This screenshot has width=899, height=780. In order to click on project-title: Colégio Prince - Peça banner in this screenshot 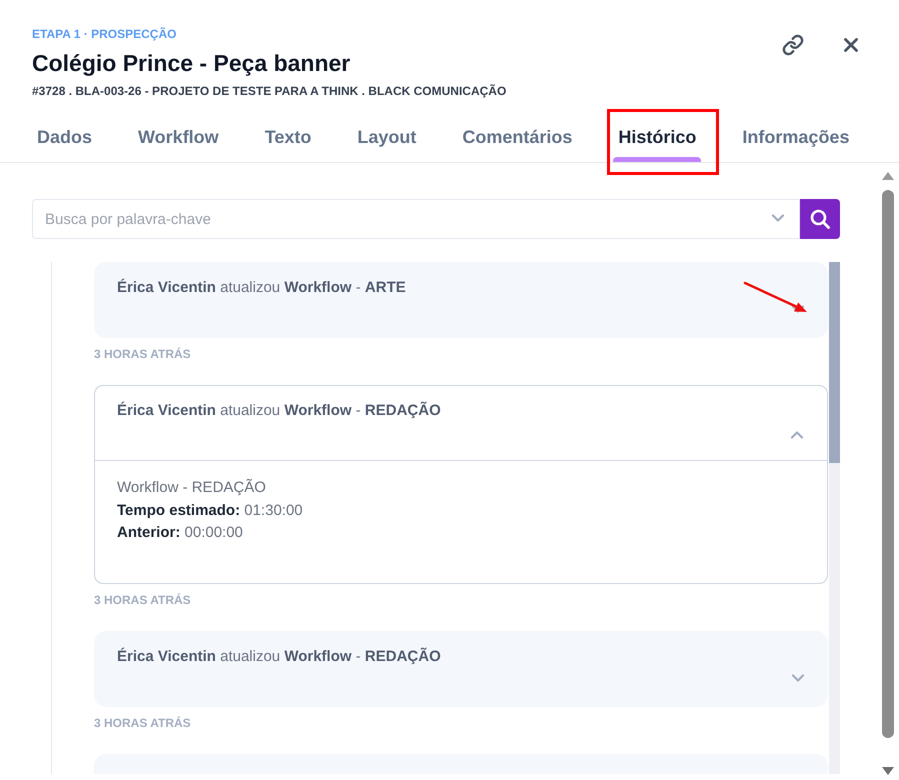, I will do `click(192, 63)`.